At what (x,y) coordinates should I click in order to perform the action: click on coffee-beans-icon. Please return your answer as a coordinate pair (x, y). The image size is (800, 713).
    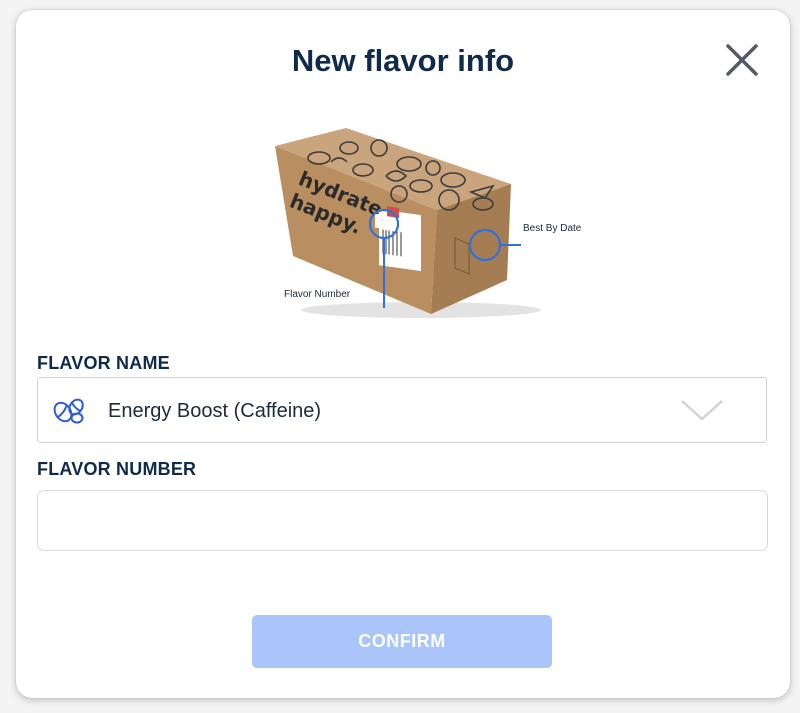
    Looking at the image, I should click on (69, 410).